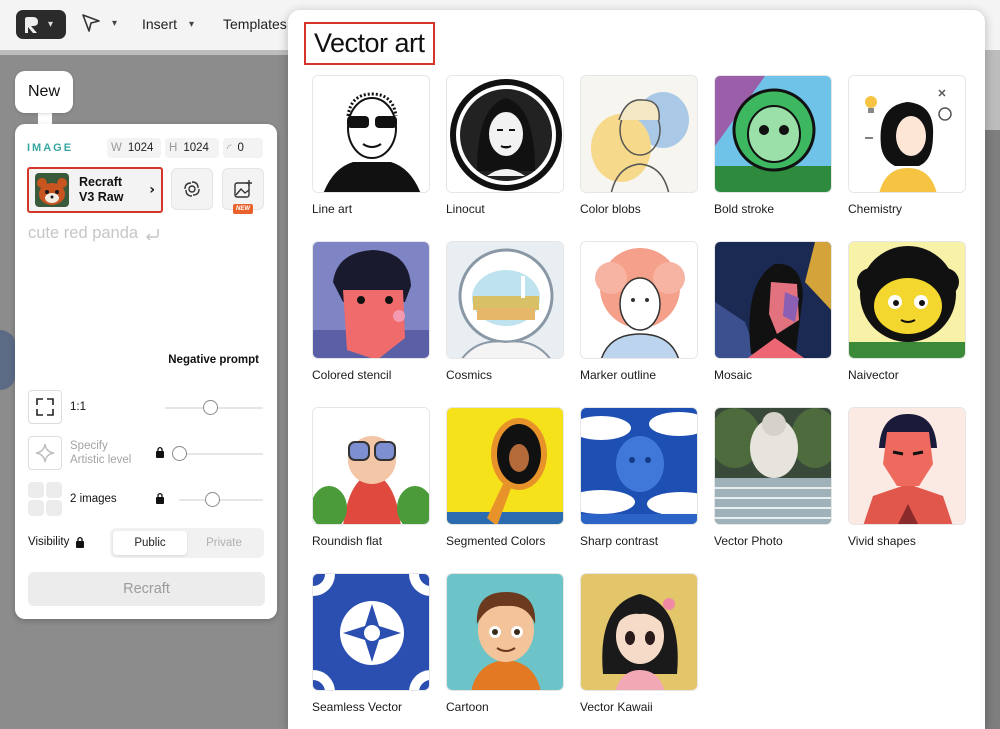  Describe the element at coordinates (179, 453) in the screenshot. I see `artistic-level-slider-knob` at that location.